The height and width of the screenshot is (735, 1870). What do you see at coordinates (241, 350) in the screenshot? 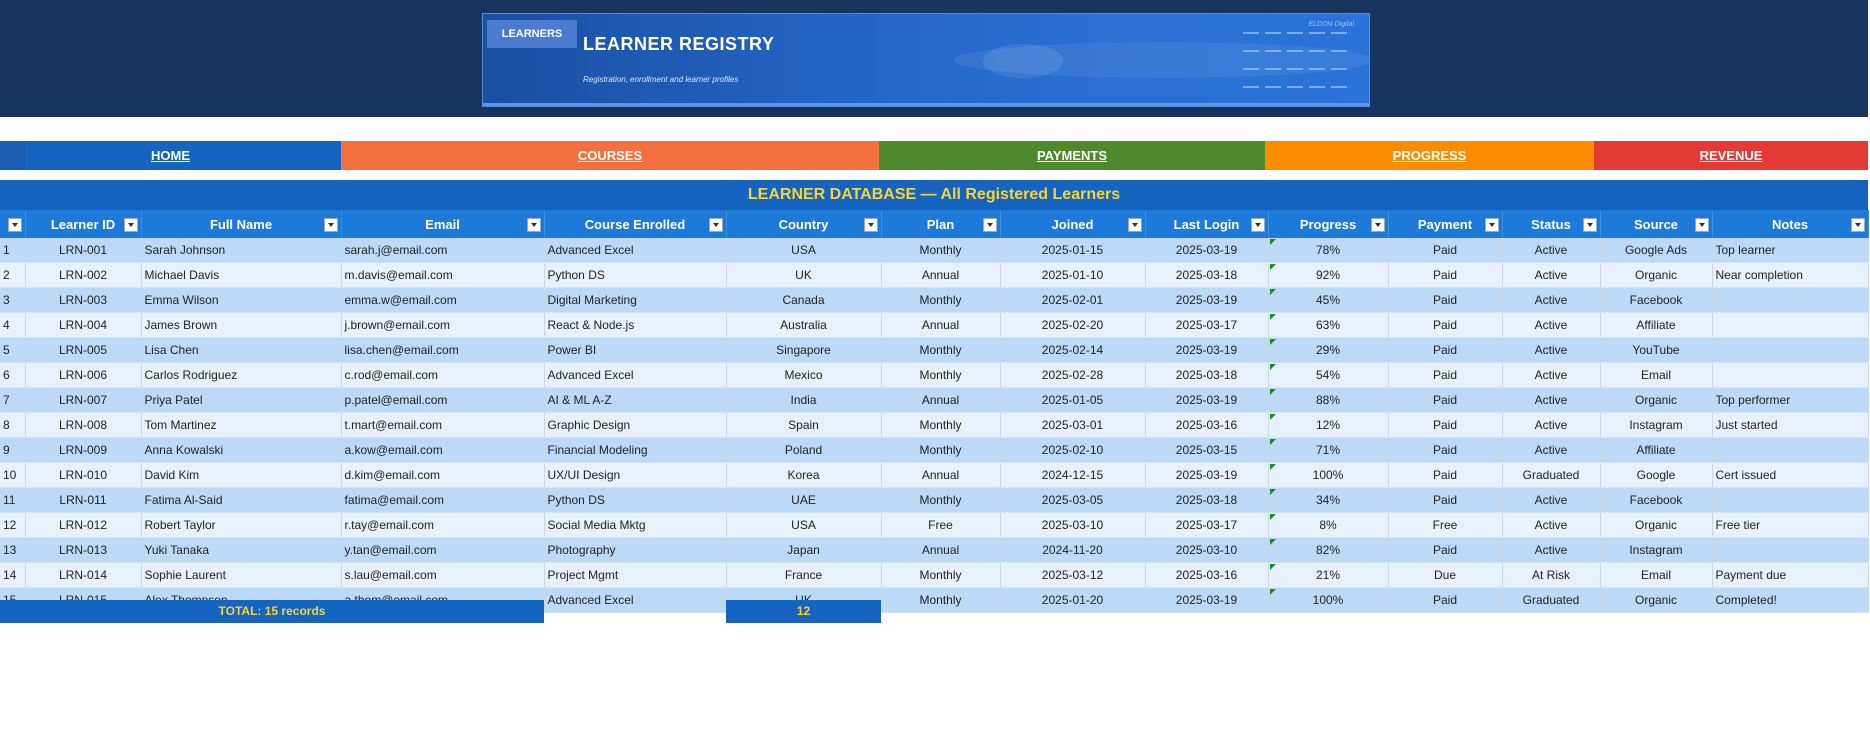
I see `cell-name: Lisa Chen` at bounding box center [241, 350].